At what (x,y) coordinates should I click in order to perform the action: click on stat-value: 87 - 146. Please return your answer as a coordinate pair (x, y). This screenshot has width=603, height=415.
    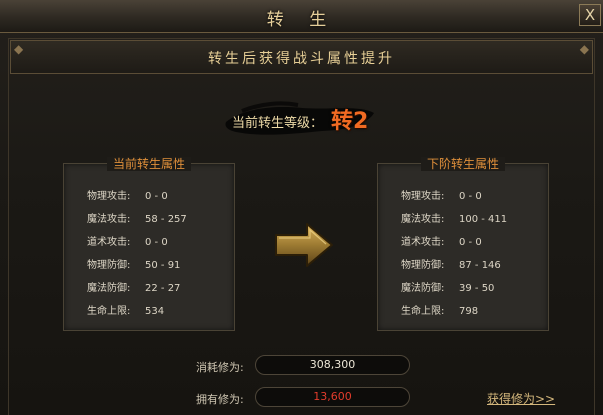
    Looking at the image, I should click on (480, 265).